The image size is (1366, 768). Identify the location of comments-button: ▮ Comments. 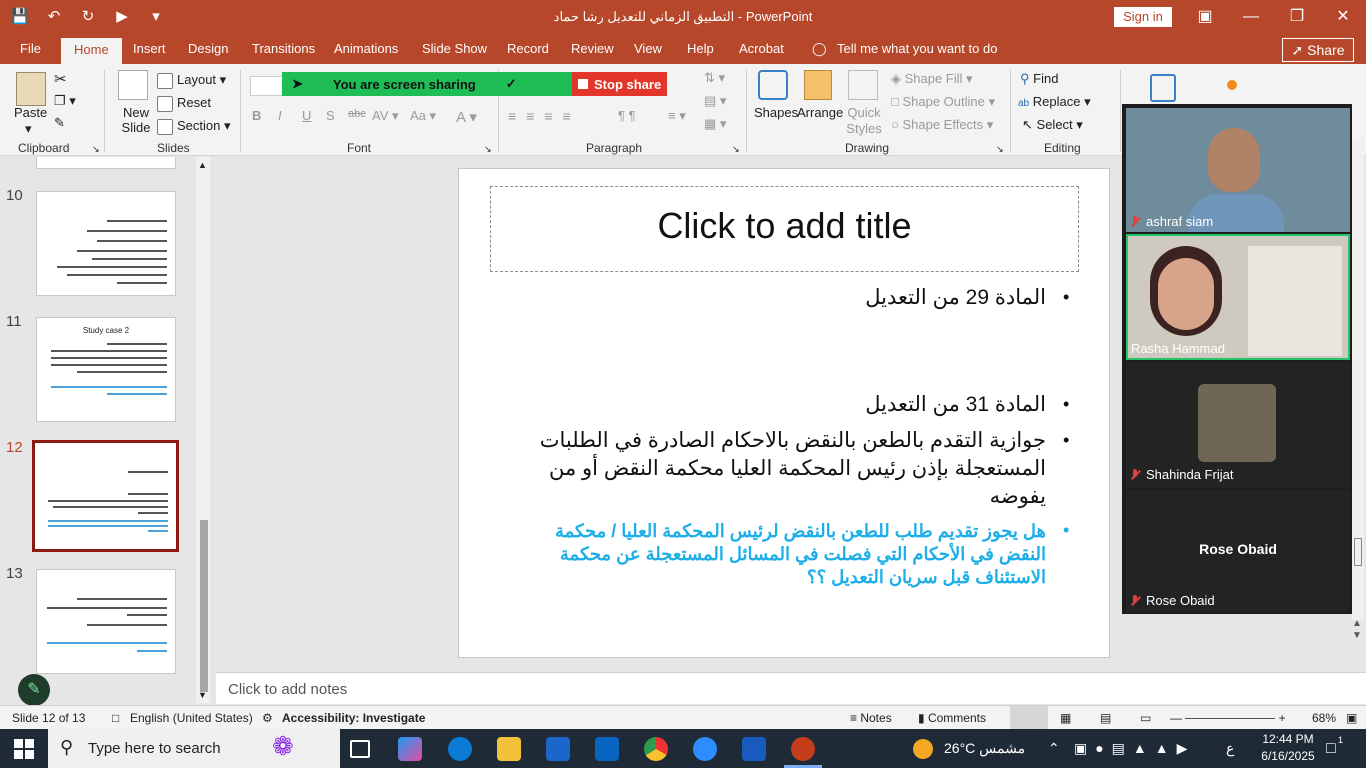
(952, 718).